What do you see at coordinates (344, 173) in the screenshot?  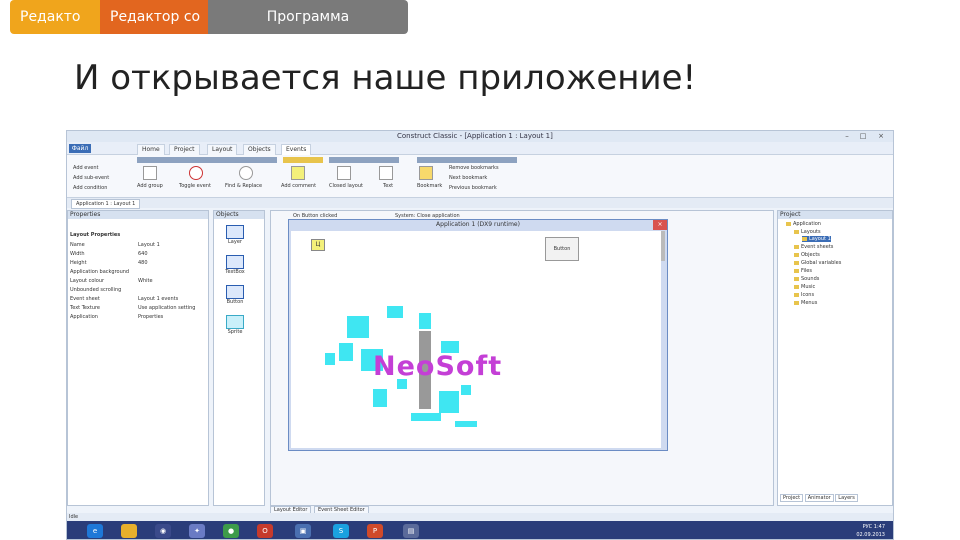 I see `closed-layout-icon` at bounding box center [344, 173].